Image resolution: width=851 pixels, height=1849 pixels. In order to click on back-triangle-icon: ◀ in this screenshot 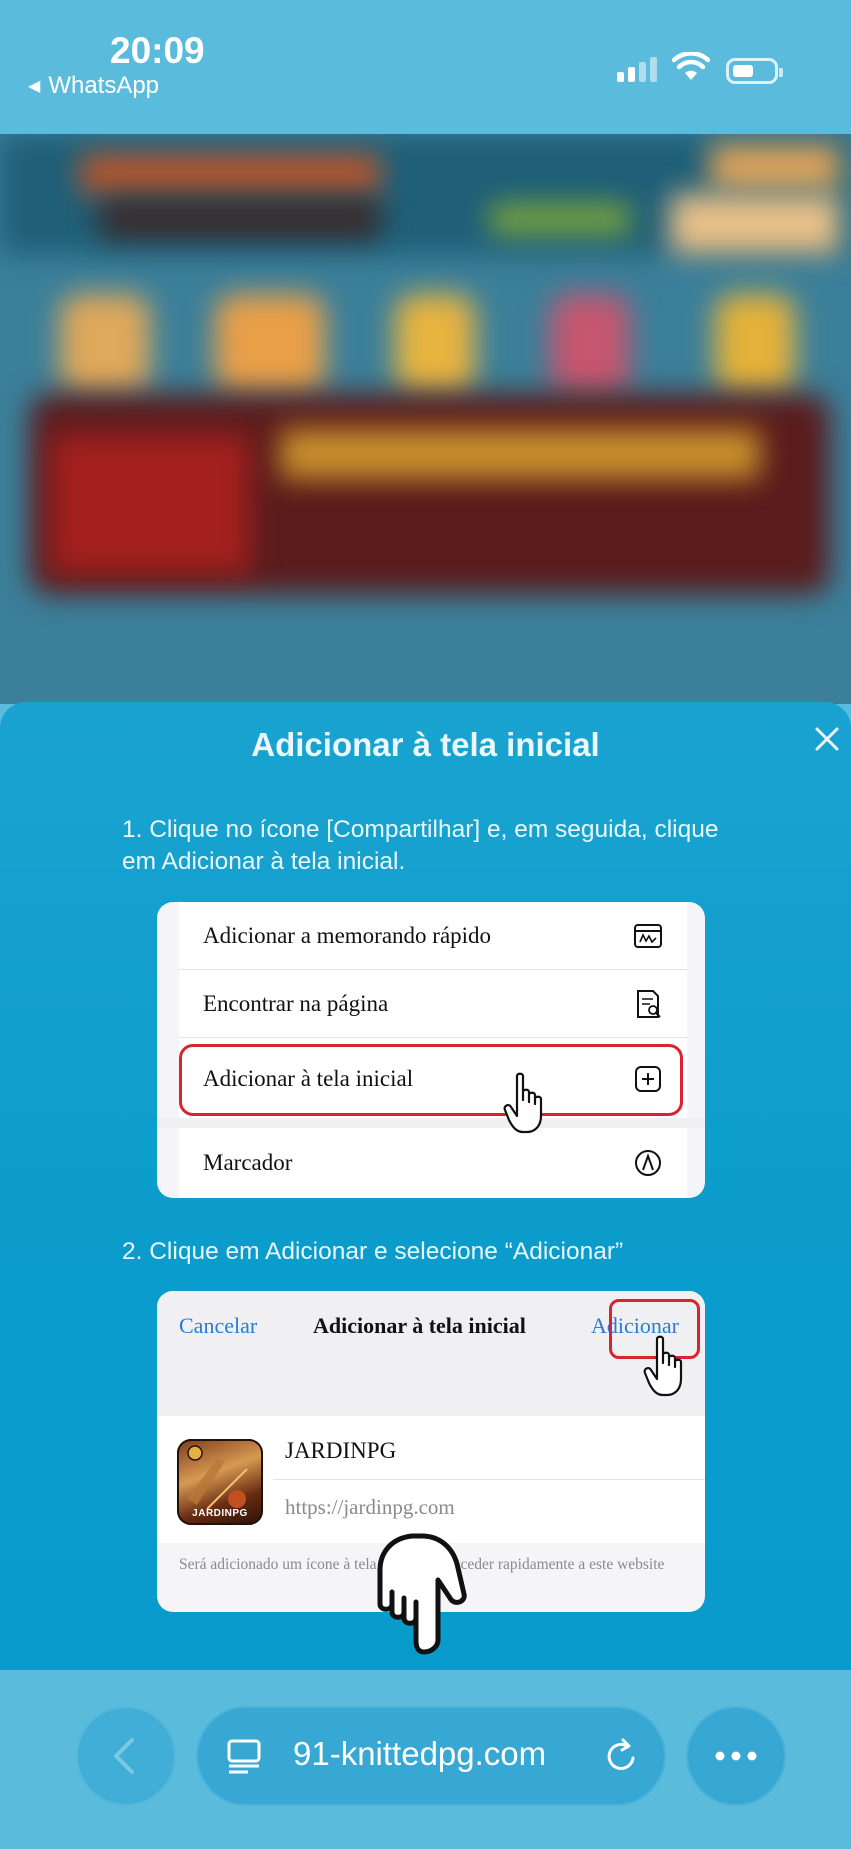, I will do `click(34, 86)`.